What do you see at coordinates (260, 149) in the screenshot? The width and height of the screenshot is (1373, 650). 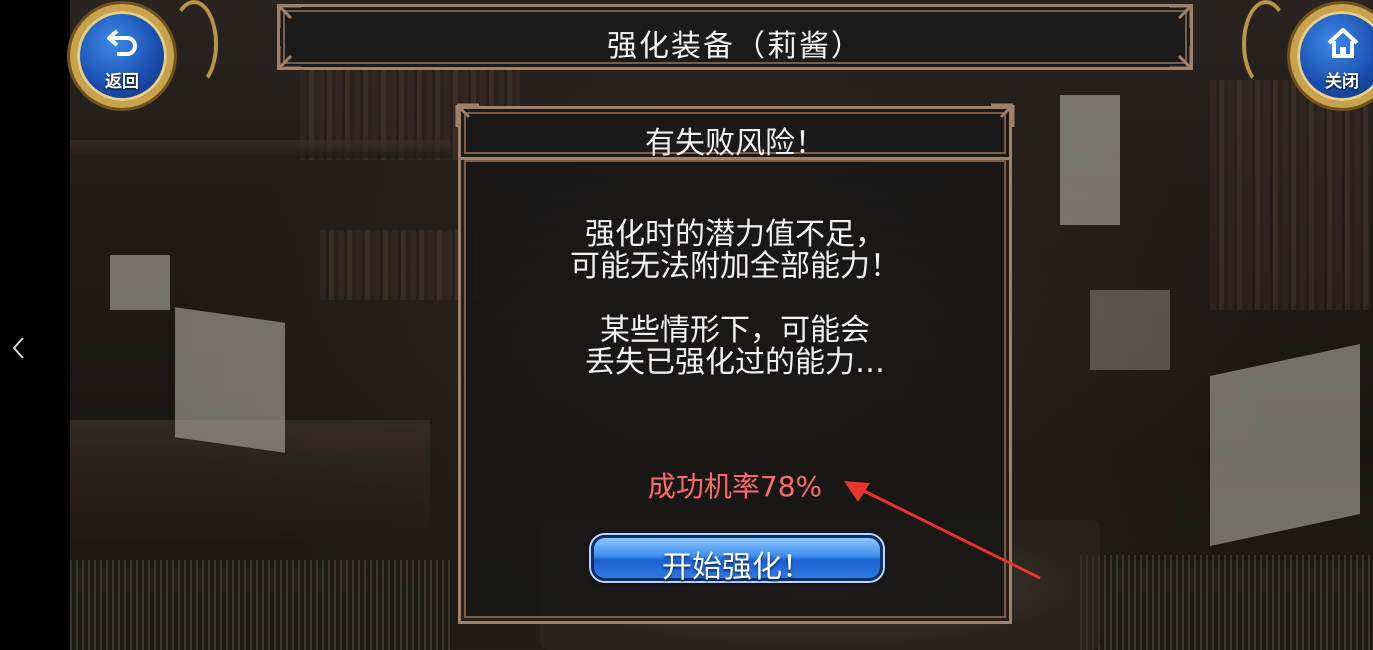 I see `wooden-beam` at bounding box center [260, 149].